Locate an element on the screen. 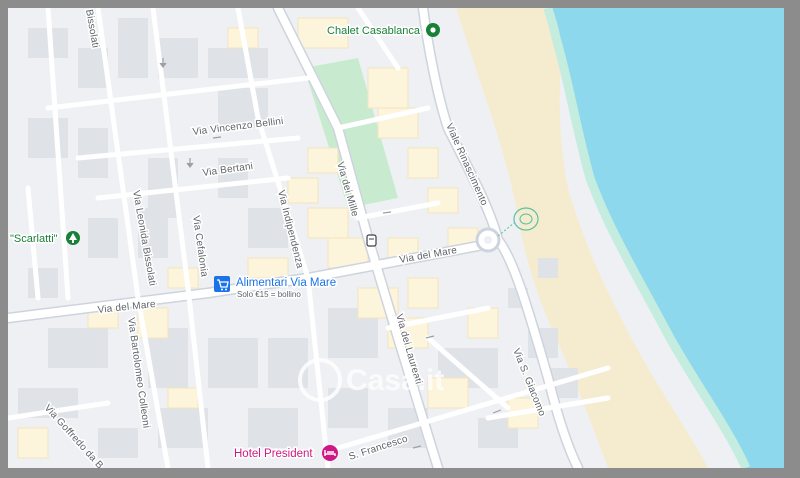 The width and height of the screenshot is (800, 478). place-icon is located at coordinates (433, 30).